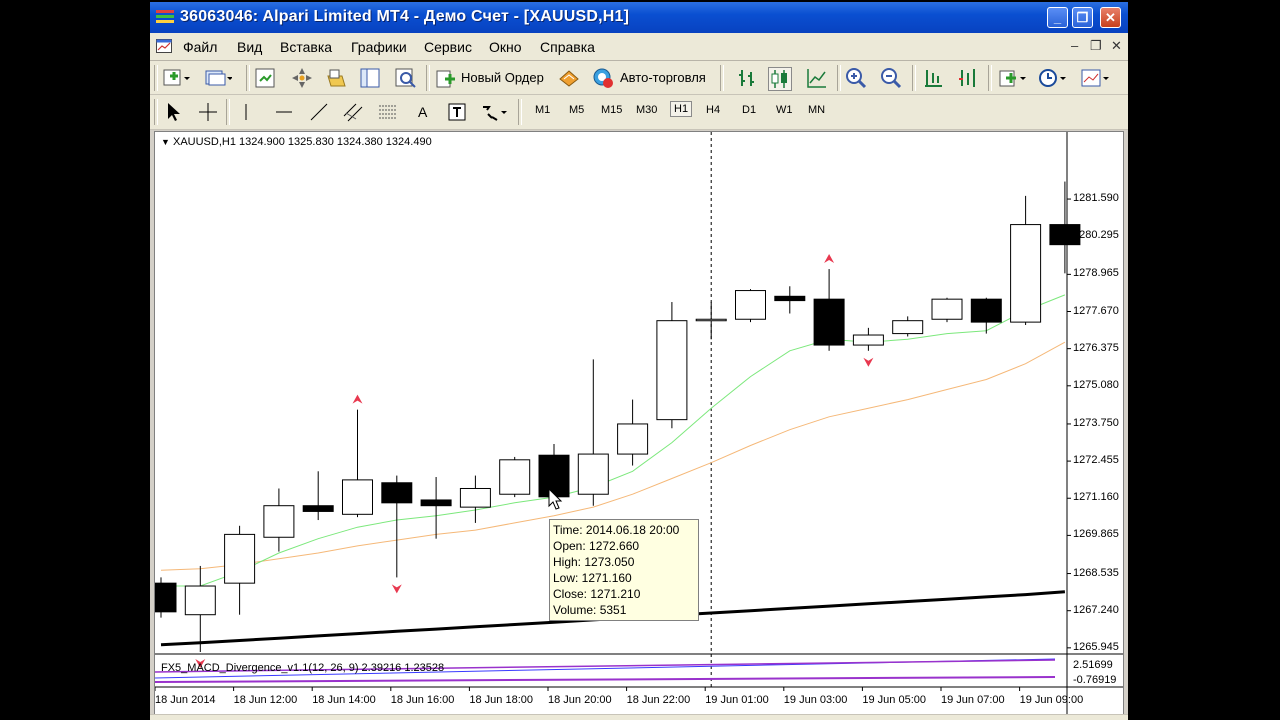 The image size is (1280, 720). Describe the element at coordinates (353, 112) in the screenshot. I see `channel-icon` at that location.